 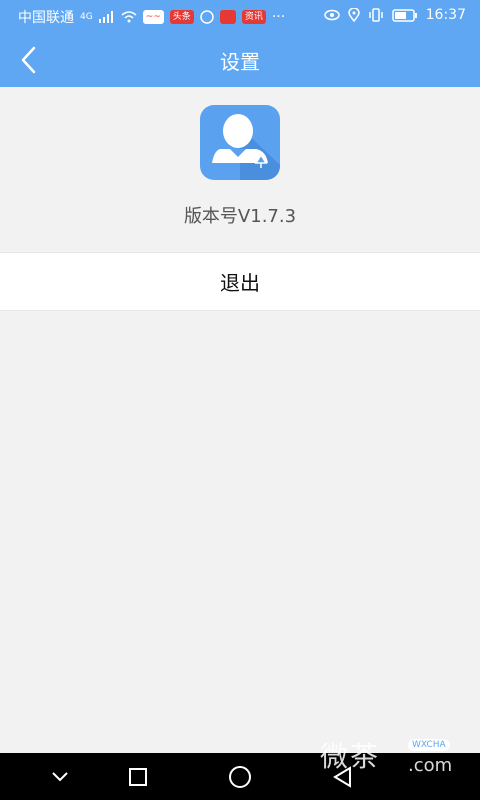 I want to click on signal-icon, so click(x=105, y=17).